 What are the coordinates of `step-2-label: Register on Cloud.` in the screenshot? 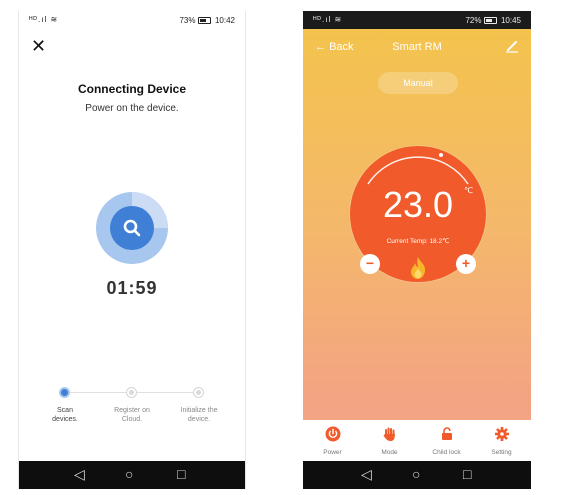 It's located at (132, 415).